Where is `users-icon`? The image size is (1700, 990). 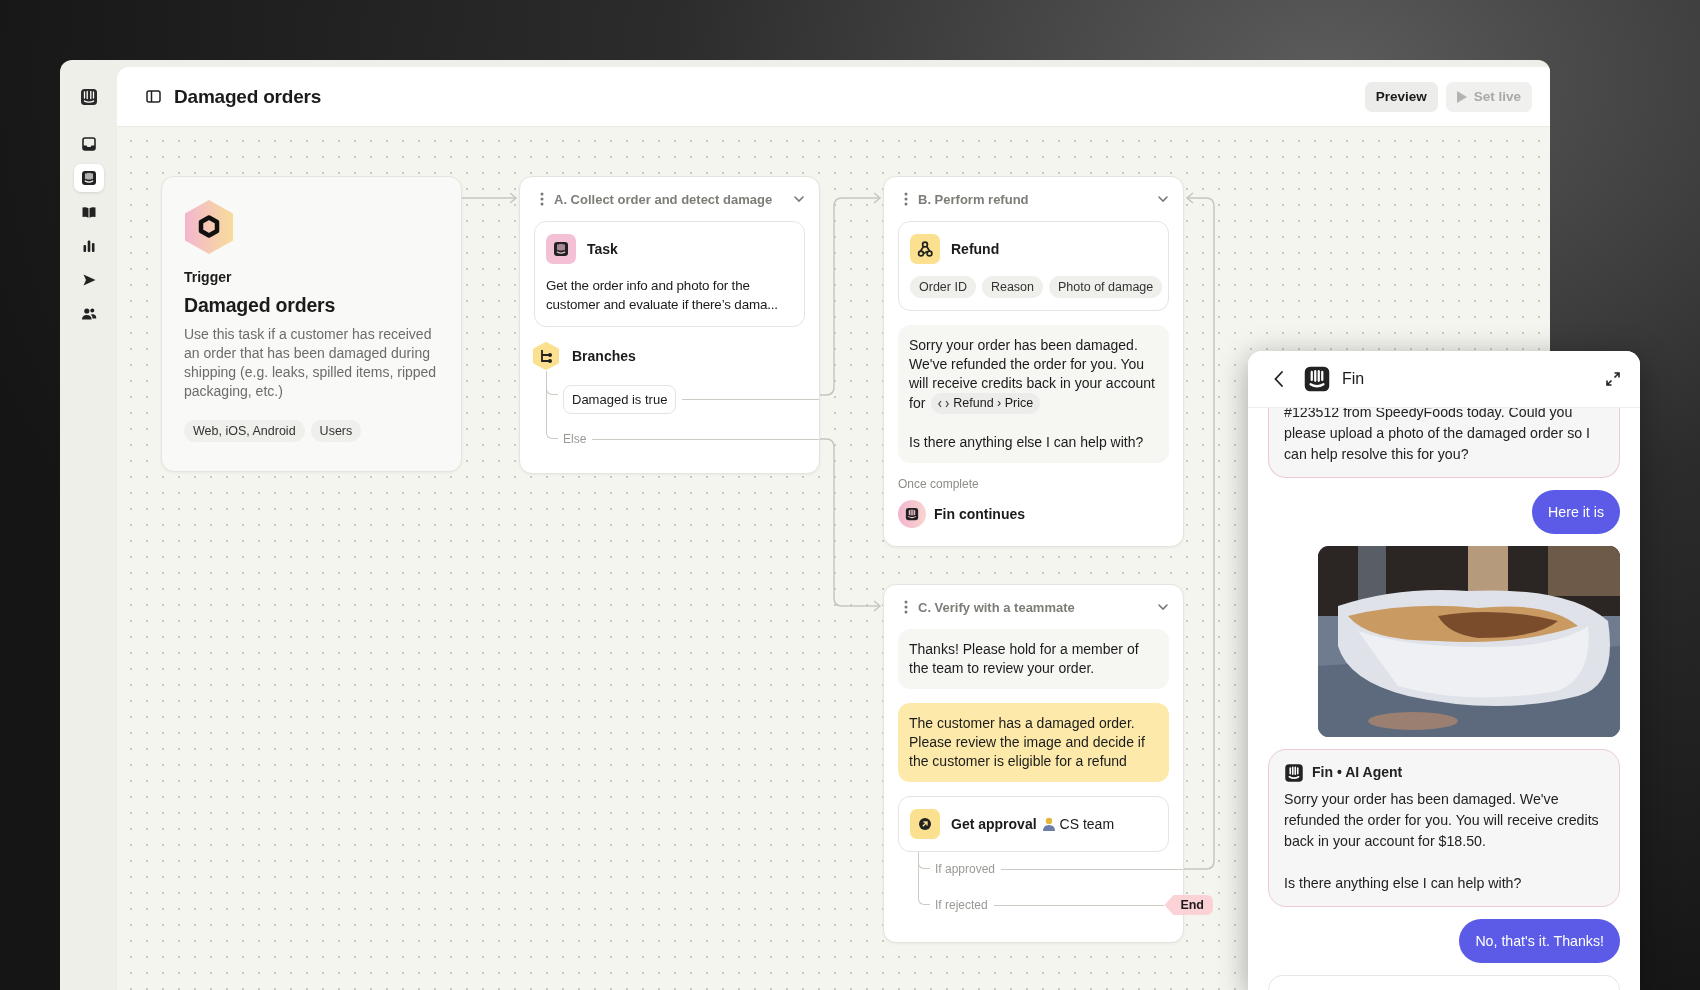 users-icon is located at coordinates (88, 314).